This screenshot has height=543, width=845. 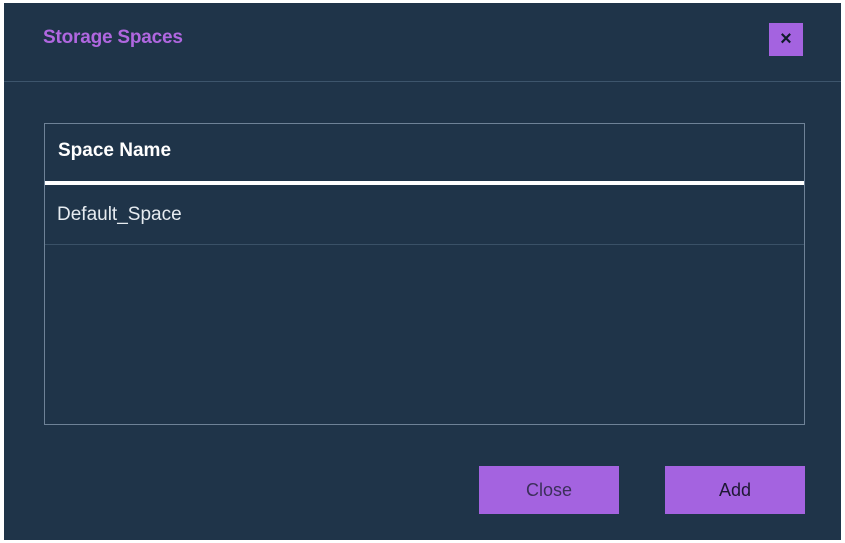 What do you see at coordinates (424, 215) in the screenshot?
I see `table-row: Default_Space` at bounding box center [424, 215].